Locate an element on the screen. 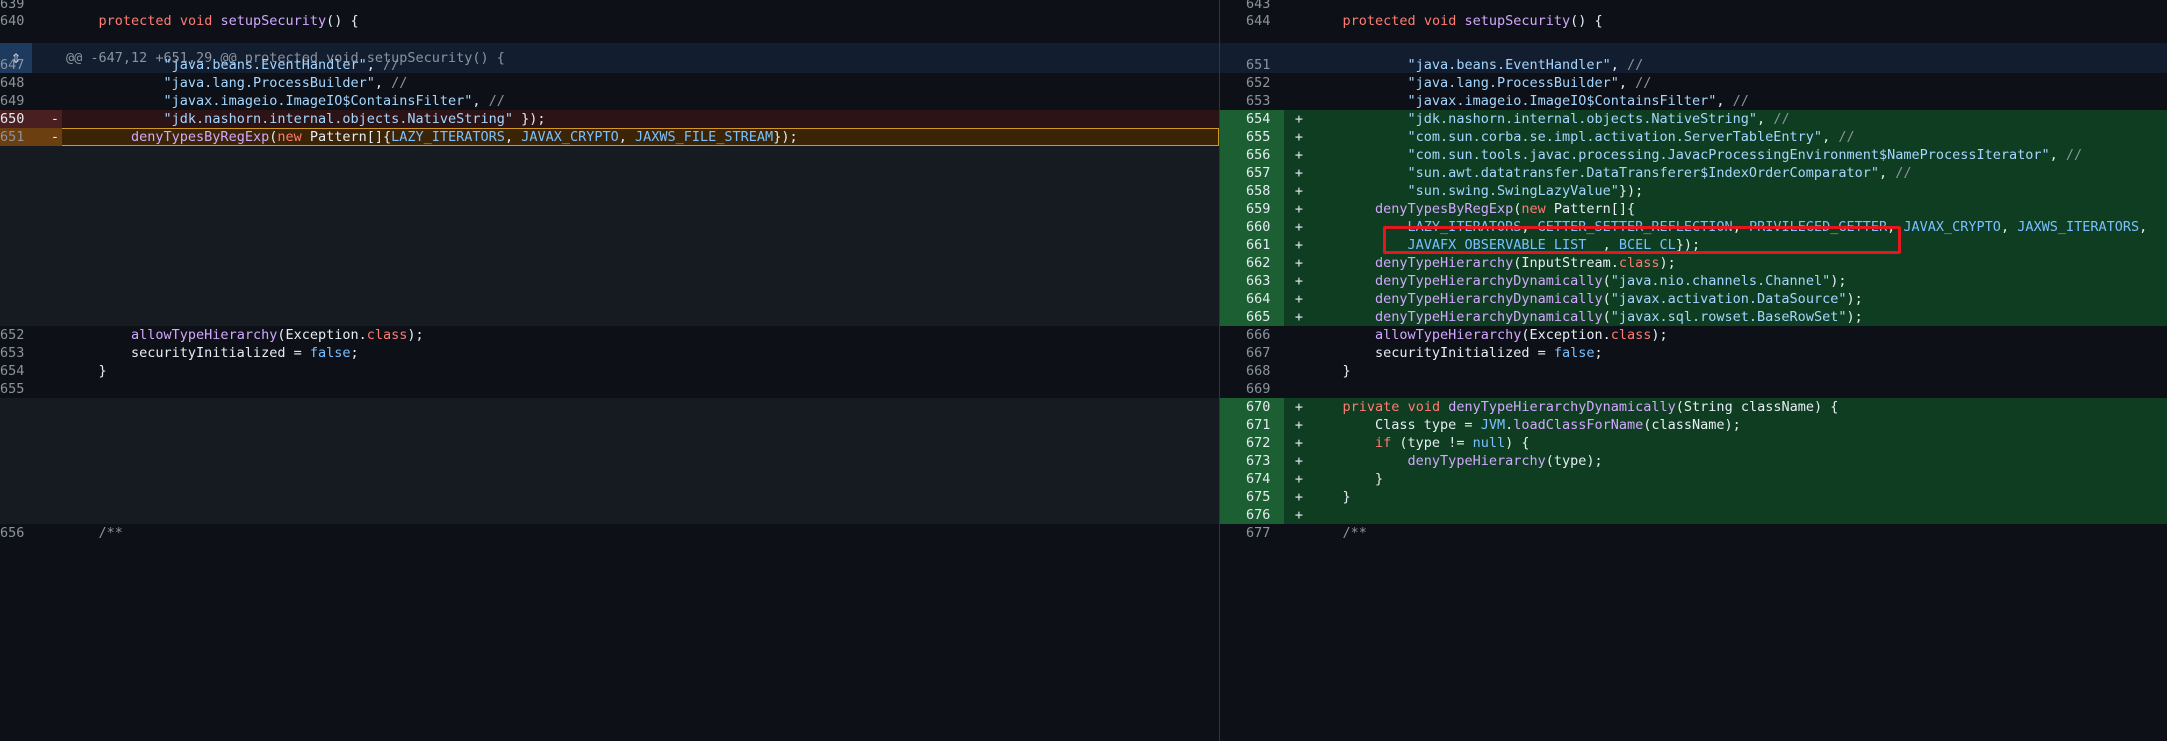  diff-row: 655 669 is located at coordinates (1083, 389).